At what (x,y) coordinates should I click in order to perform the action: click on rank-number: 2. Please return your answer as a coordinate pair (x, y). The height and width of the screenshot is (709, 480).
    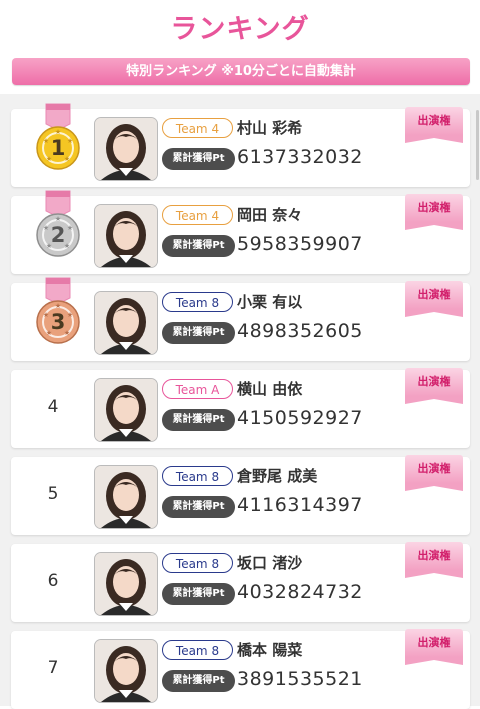
    Looking at the image, I should click on (58, 235).